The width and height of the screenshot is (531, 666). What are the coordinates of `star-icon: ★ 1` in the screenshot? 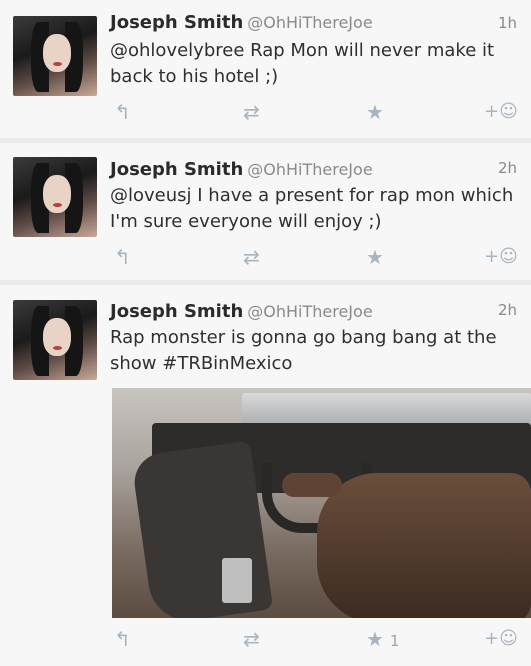 It's located at (382, 640).